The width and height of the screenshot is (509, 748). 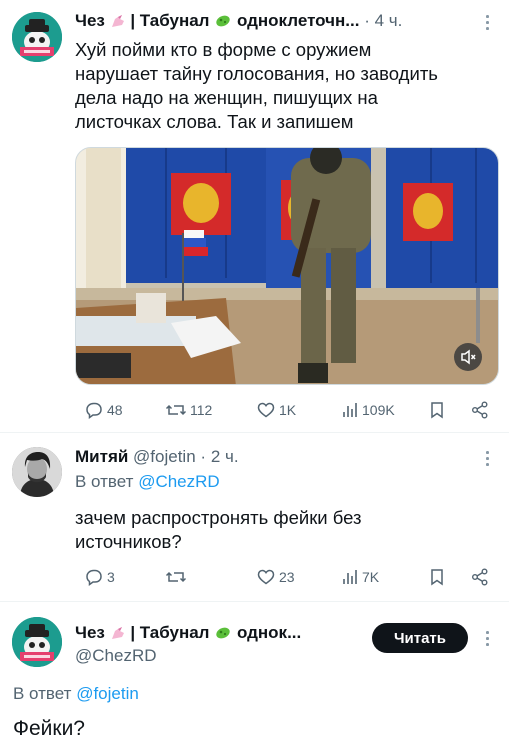 I want to click on reply-to-mention: @fojetin, so click(x=107, y=693).